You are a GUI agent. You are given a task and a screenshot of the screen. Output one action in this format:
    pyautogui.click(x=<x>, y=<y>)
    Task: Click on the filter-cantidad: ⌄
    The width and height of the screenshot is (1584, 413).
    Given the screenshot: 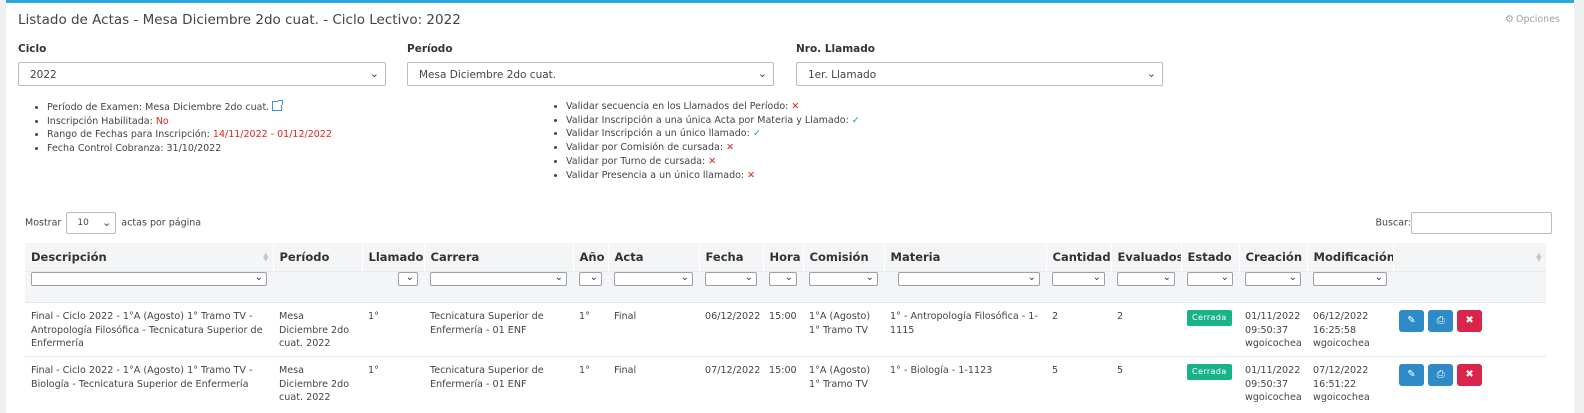 What is the action you would take?
    pyautogui.click(x=1078, y=279)
    